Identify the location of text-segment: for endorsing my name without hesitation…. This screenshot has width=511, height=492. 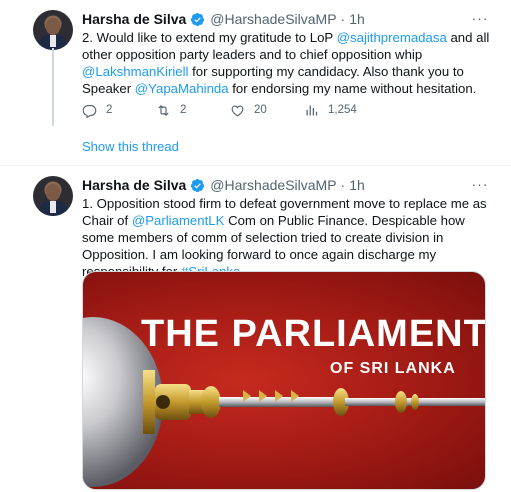
(352, 88).